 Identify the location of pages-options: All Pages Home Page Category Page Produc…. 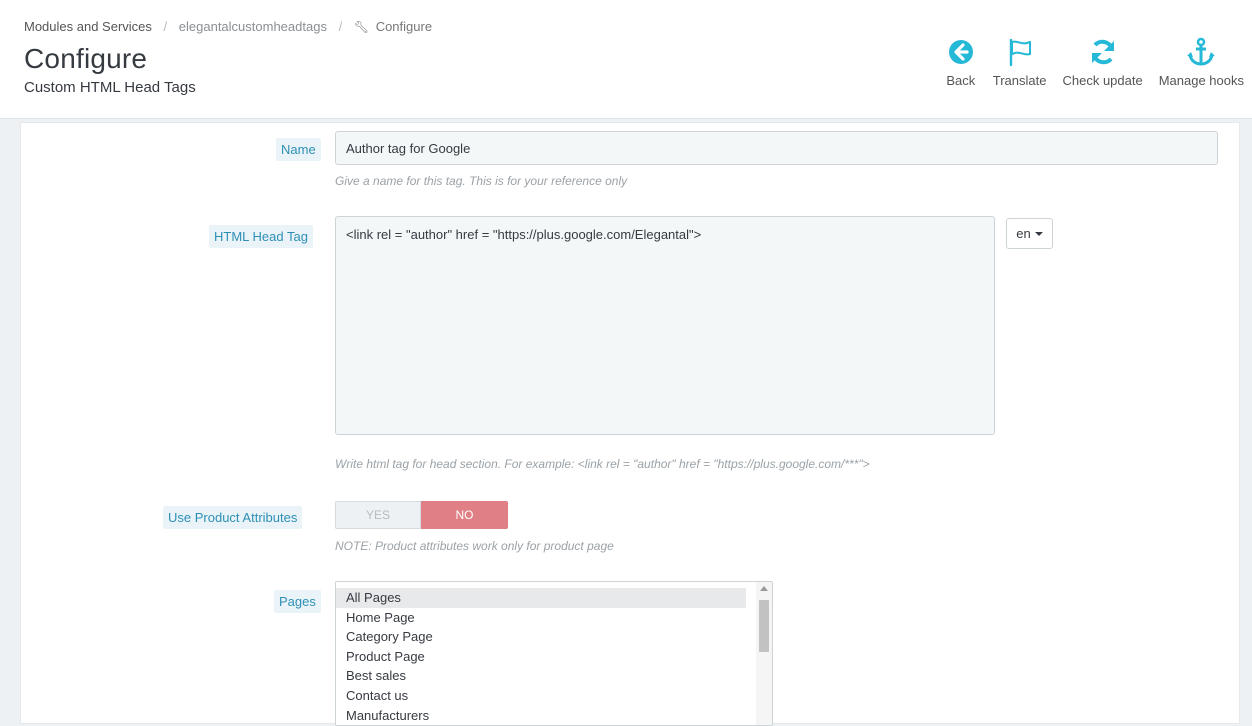
(546, 656).